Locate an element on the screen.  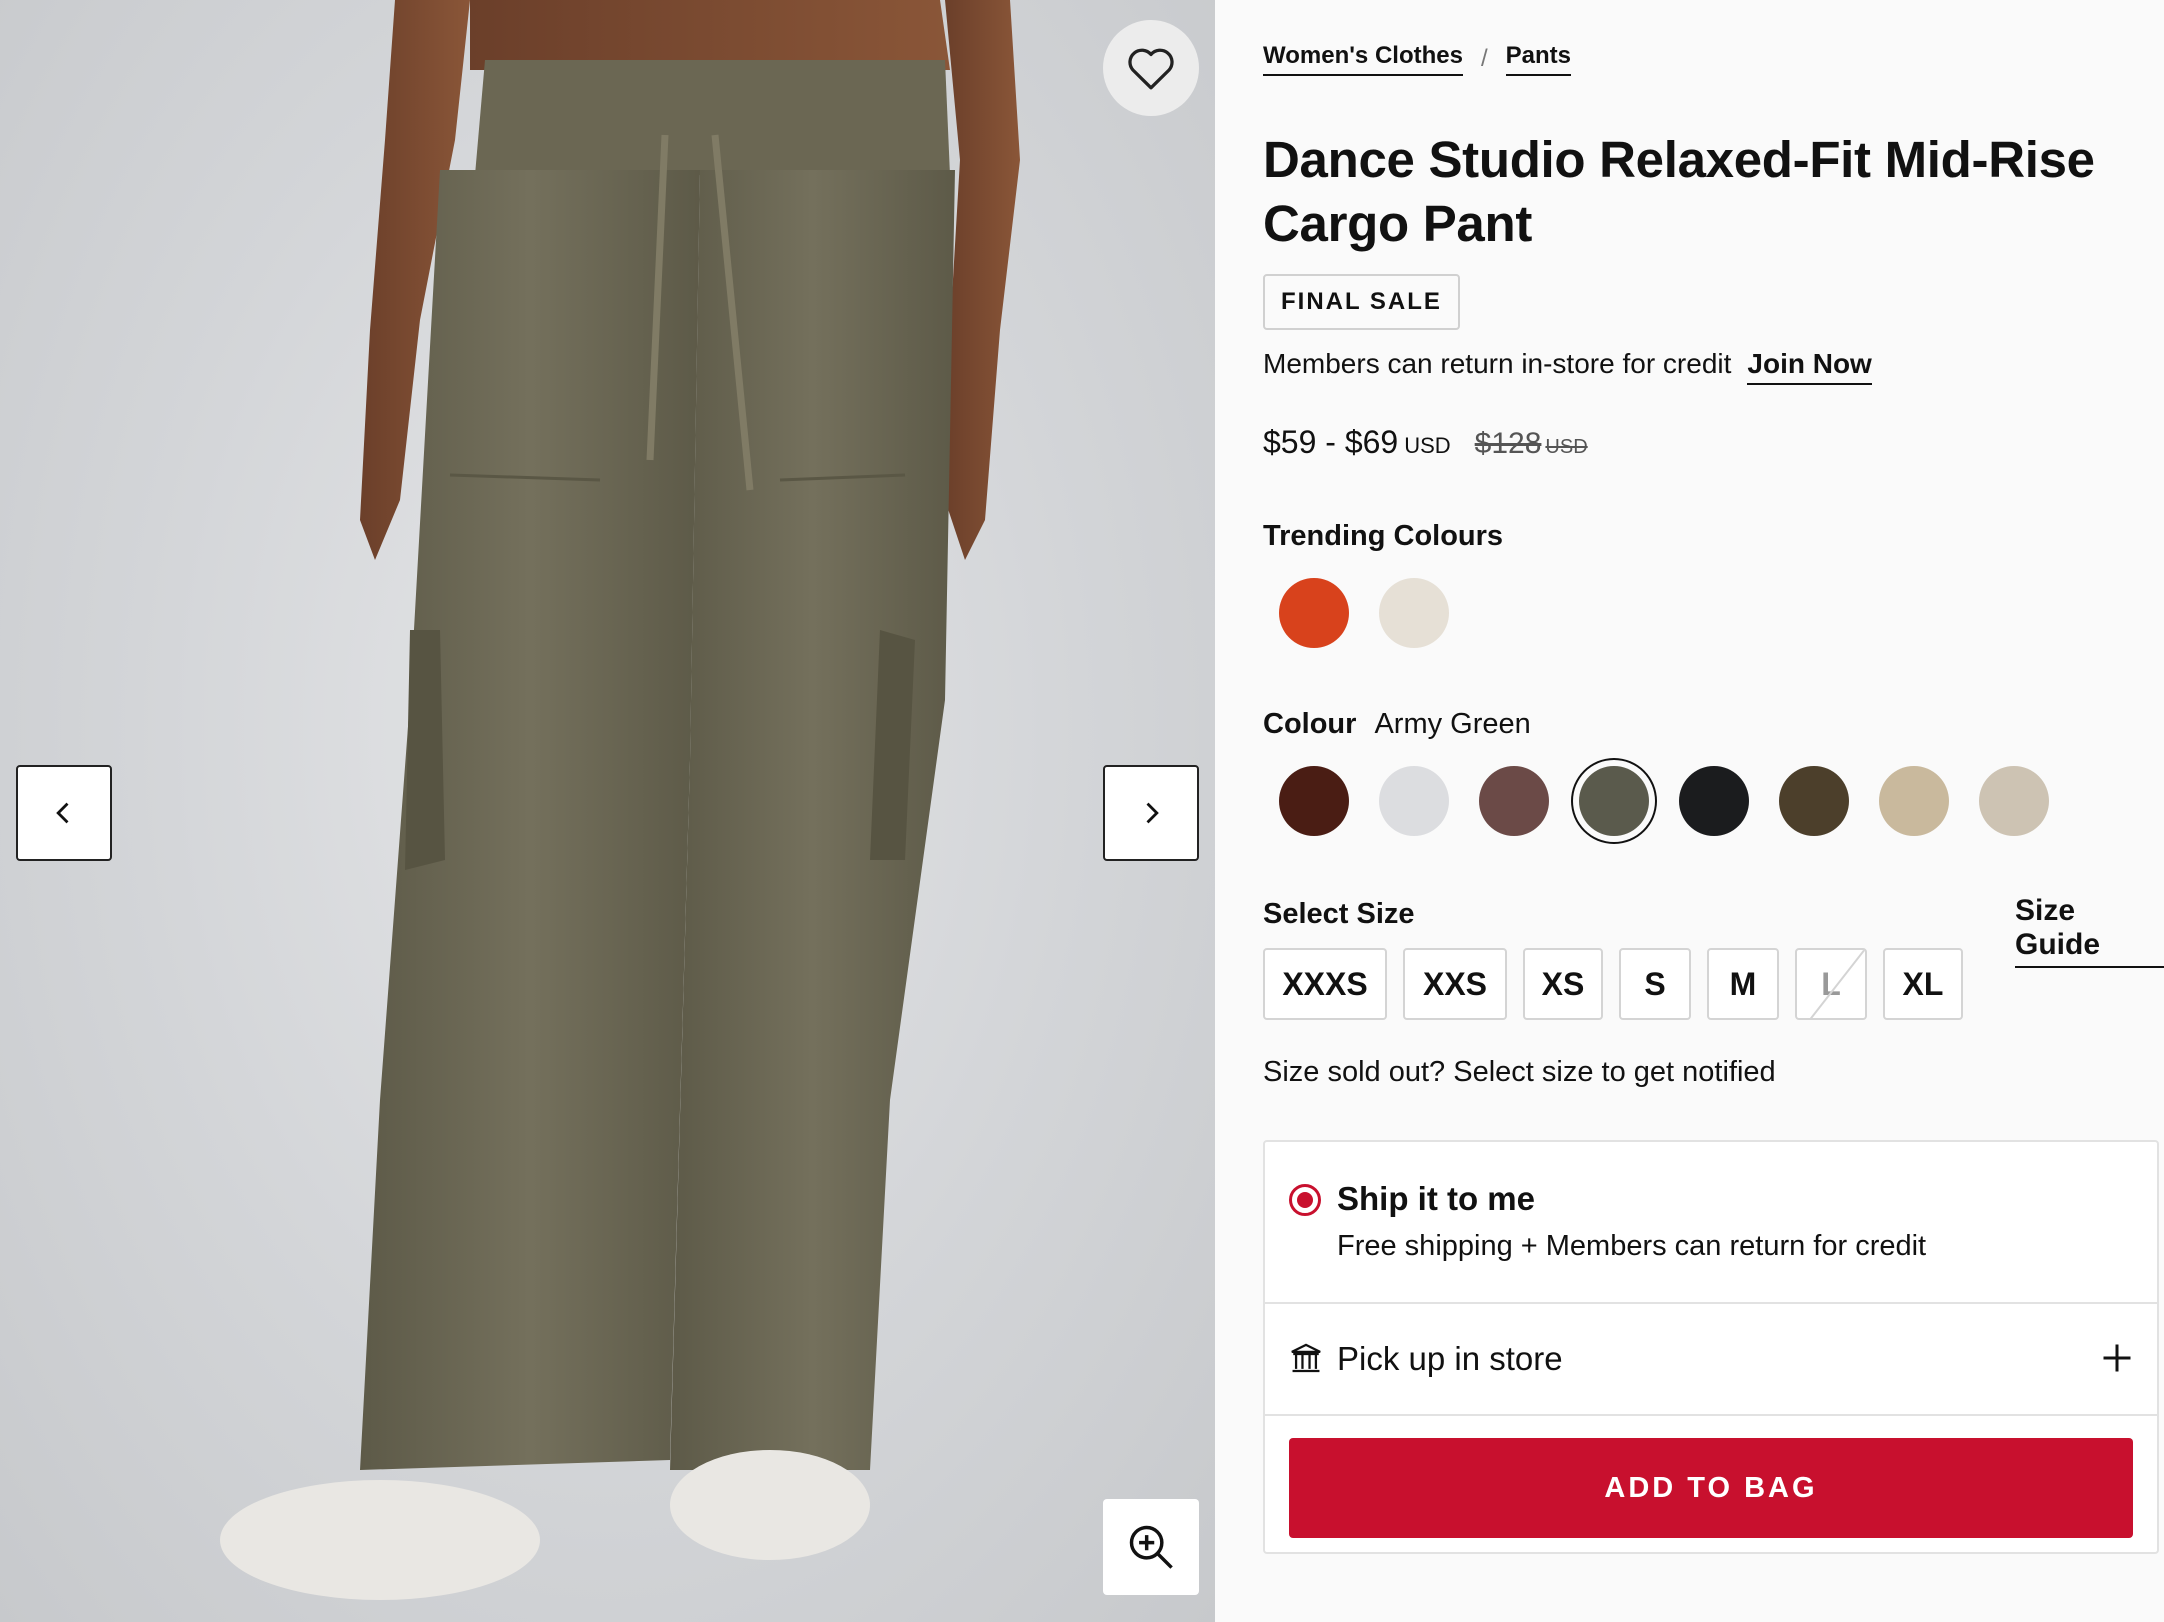
selected-colour-name: Army Green is located at coordinates (1452, 724).